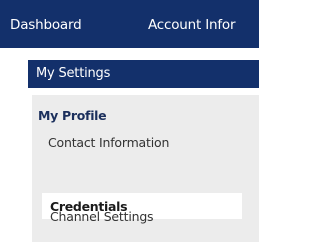  What do you see at coordinates (143, 74) in the screenshot?
I see `settings-header: My Settings` at bounding box center [143, 74].